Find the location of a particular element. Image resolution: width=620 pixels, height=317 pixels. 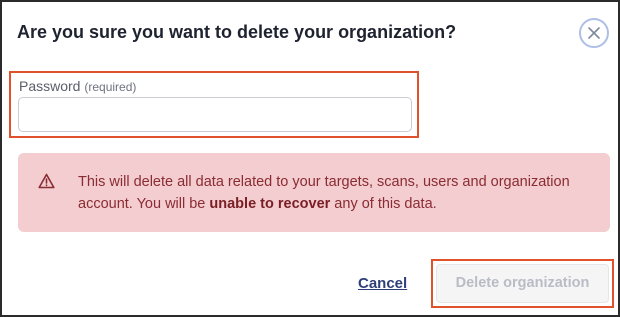

delete-organization-button: Delete organization is located at coordinates (522, 283).